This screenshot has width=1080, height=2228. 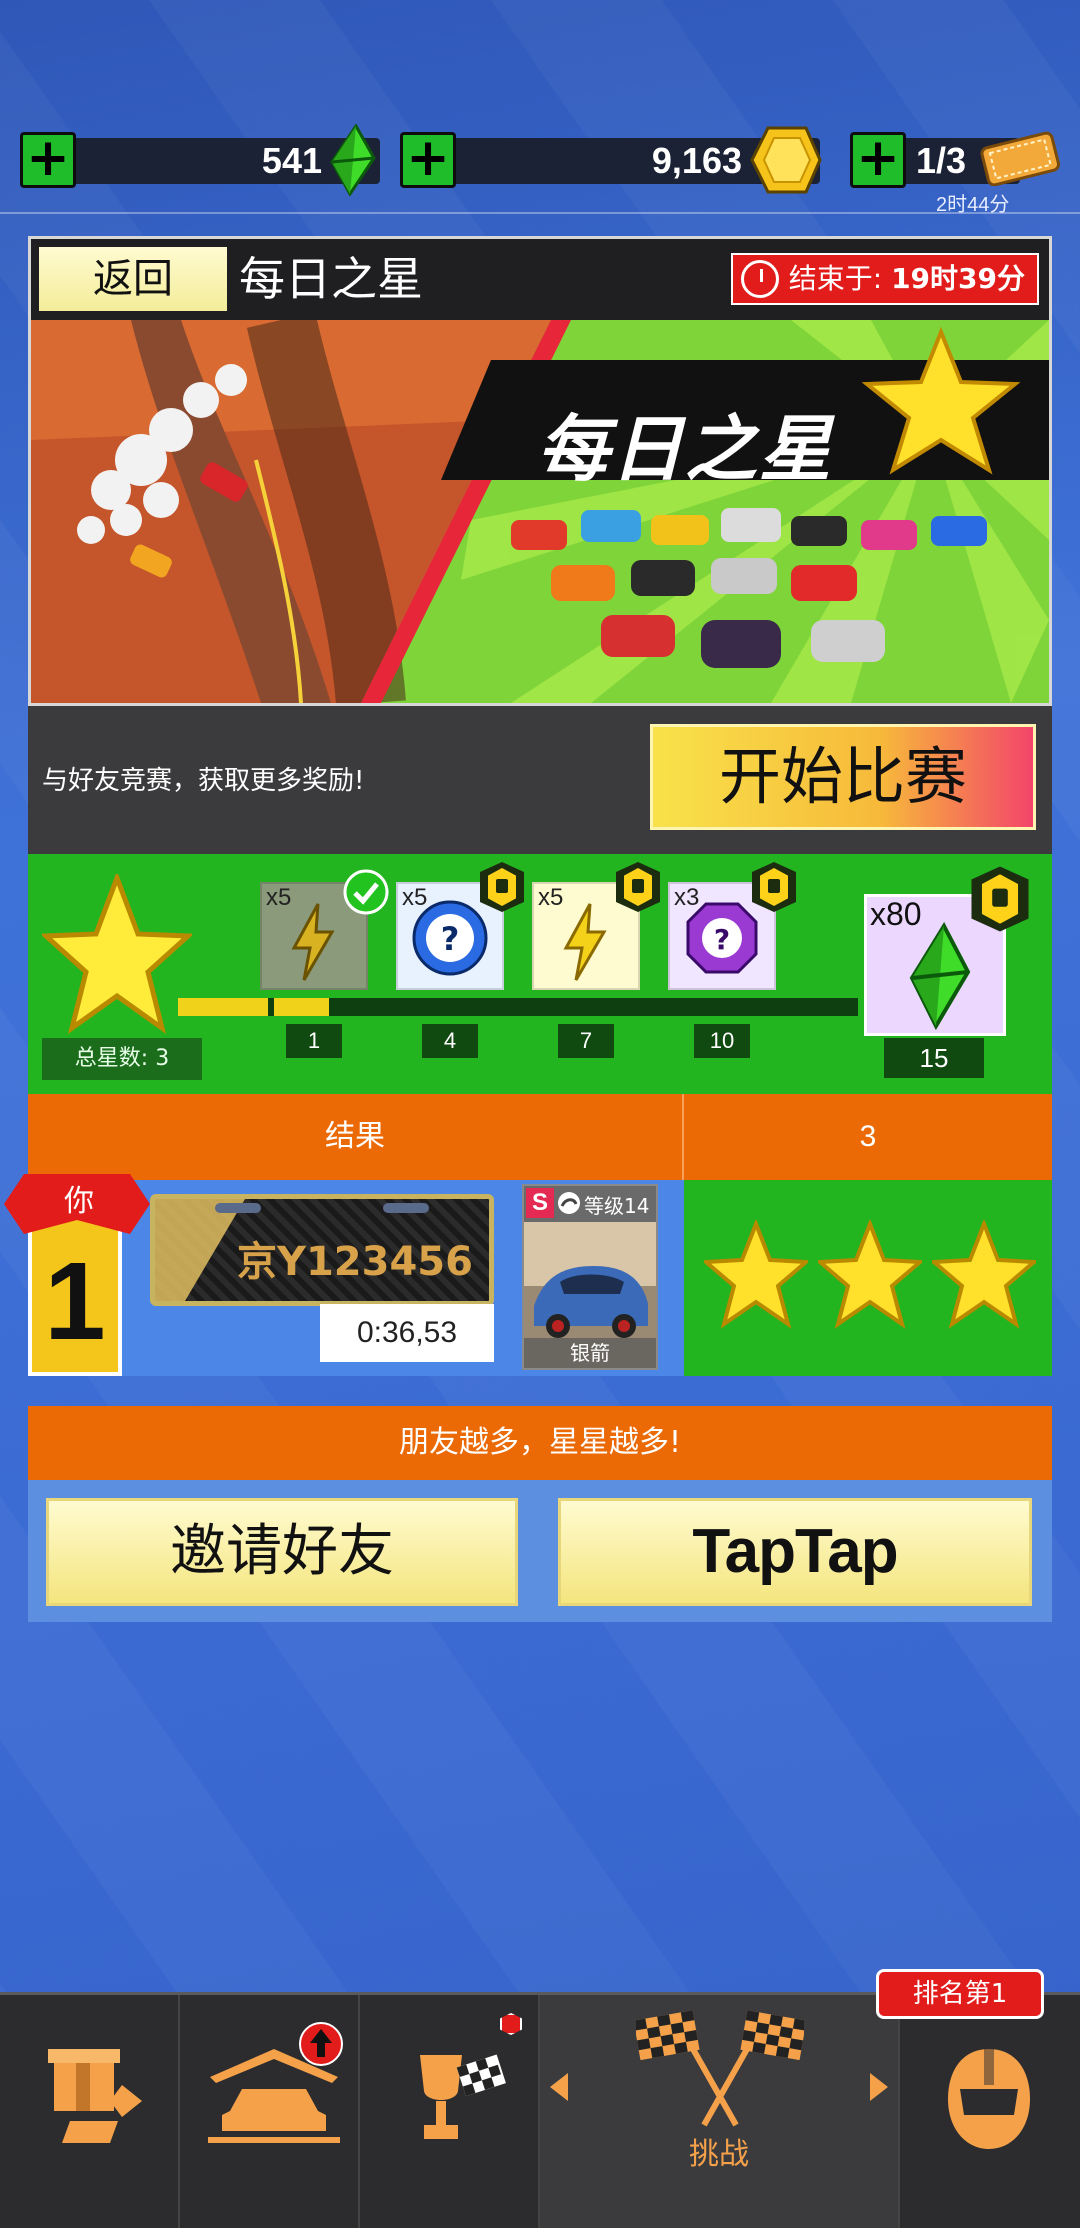 I want to click on race-friends-text: 与好友竞赛，获取更多奖励!, so click(x=203, y=781).